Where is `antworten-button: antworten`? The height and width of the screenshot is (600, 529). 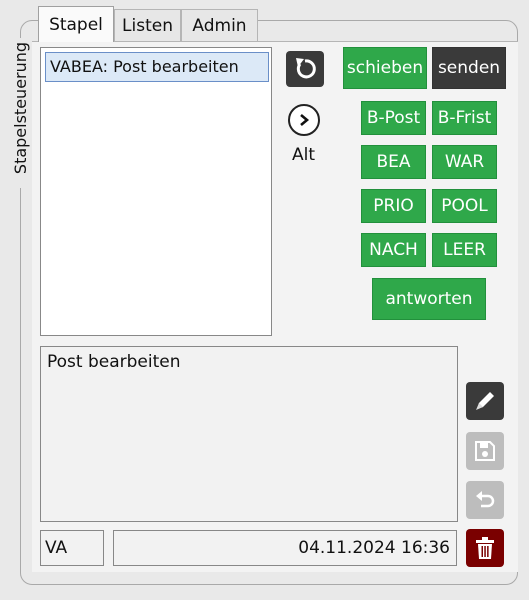
antworten-button: antworten is located at coordinates (429, 299).